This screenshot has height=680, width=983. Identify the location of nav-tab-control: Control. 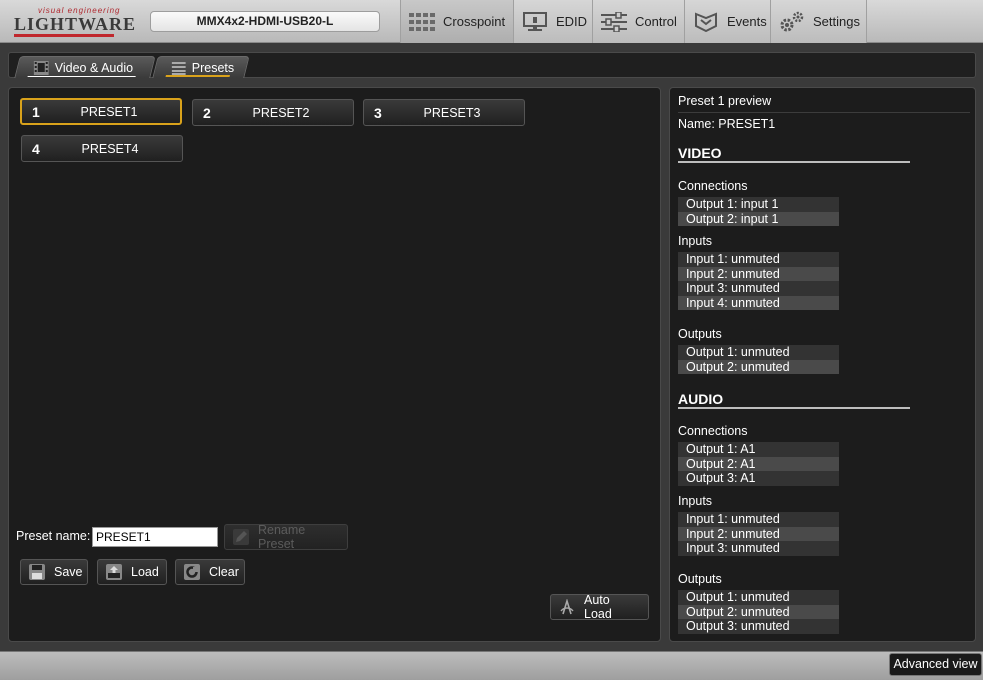
(638, 21).